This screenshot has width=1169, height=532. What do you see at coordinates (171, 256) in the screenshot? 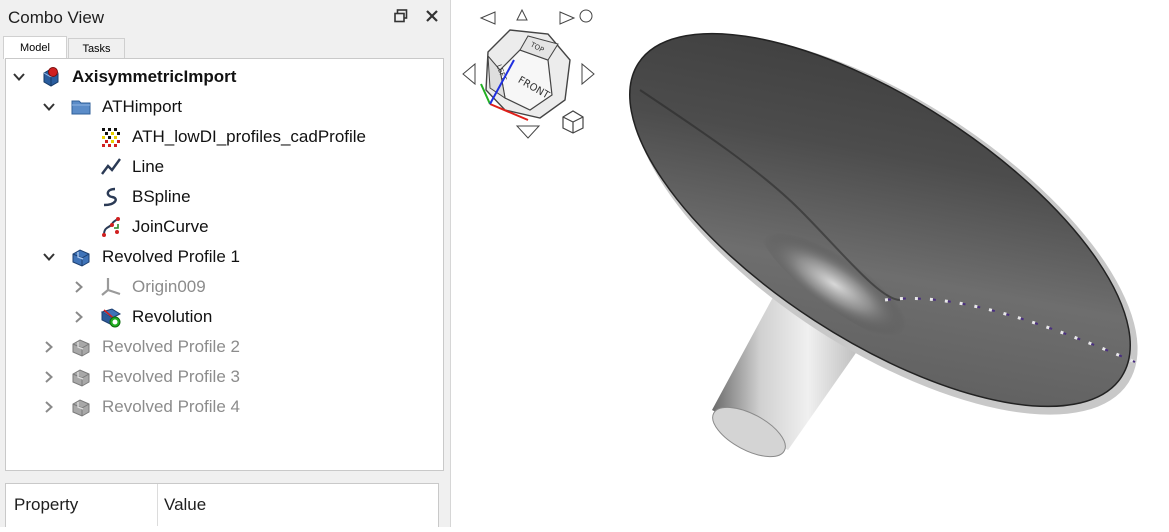
I see `tree-item-label: Revolved Profile 1` at bounding box center [171, 256].